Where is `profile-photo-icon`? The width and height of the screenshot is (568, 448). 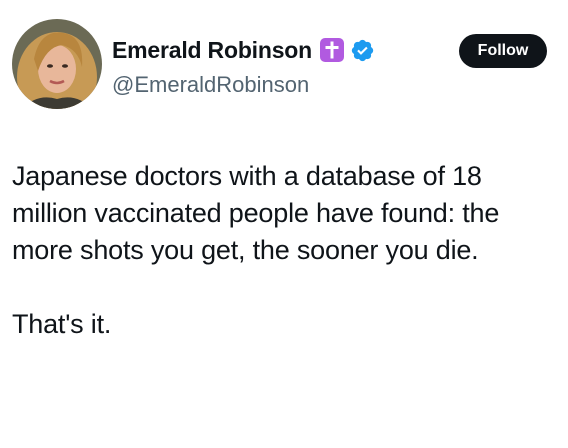 profile-photo-icon is located at coordinates (57, 64).